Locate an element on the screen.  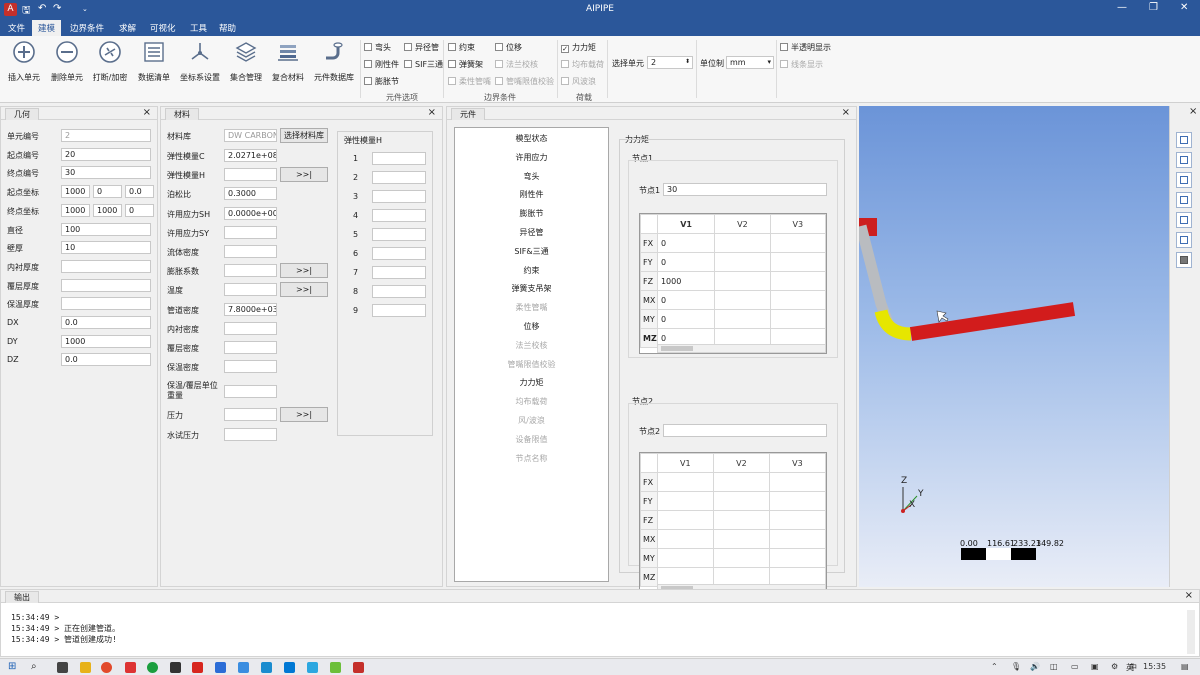
component-list-item: 弯头 is located at coordinates (531, 176).